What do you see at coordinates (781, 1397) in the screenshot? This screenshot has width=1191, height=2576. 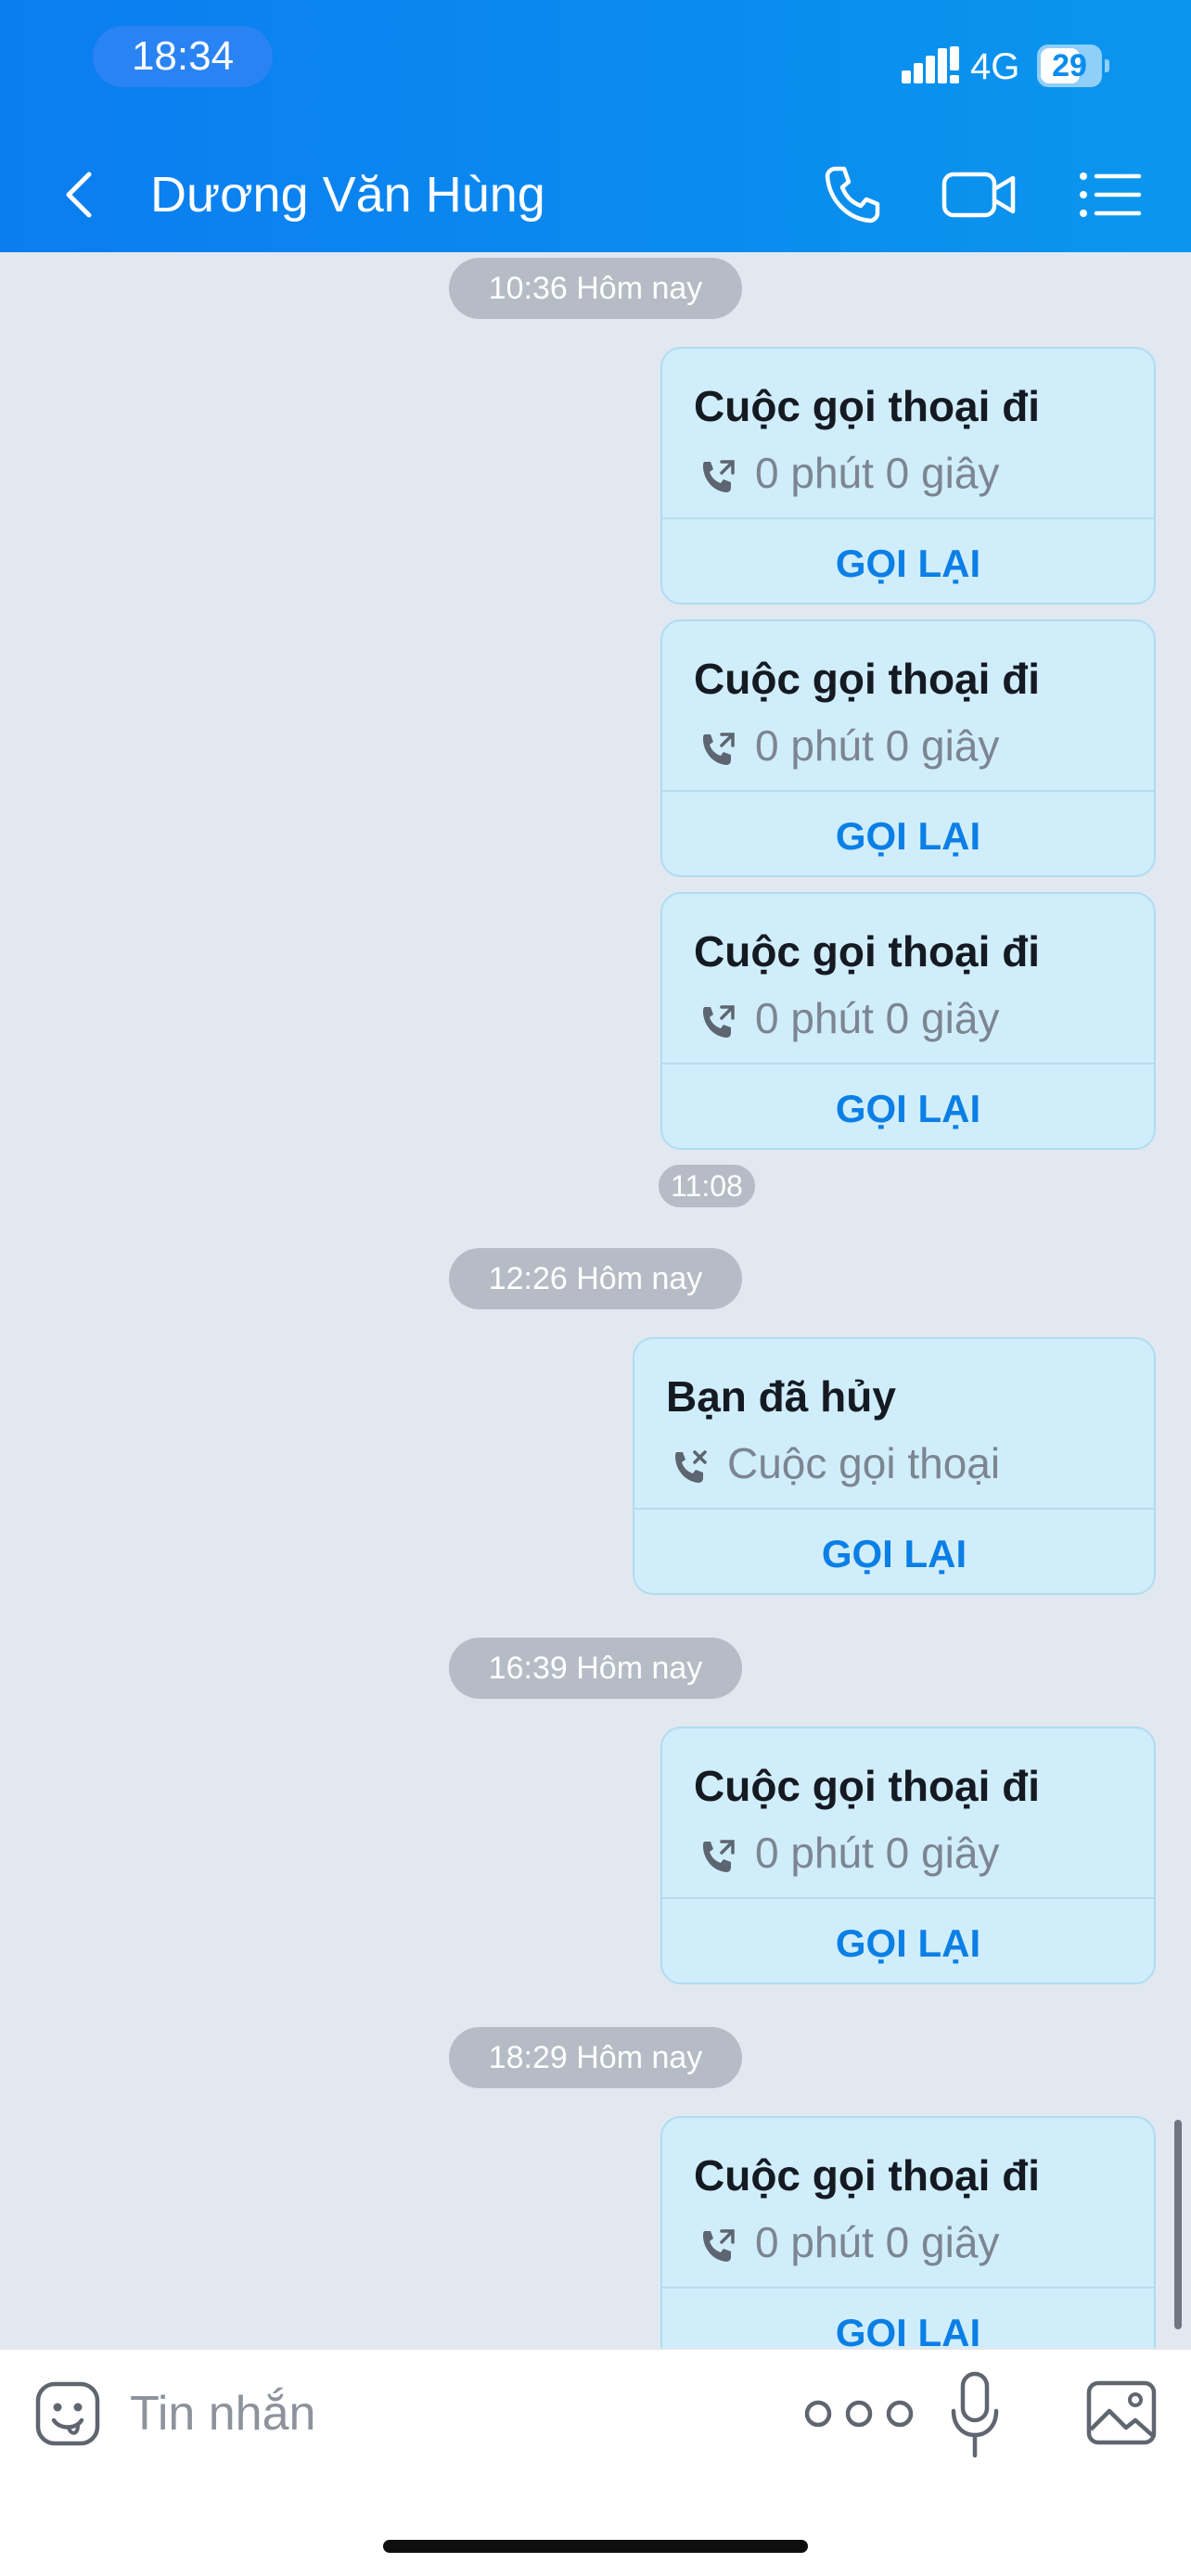 I see `call-title: Bạn đã hủy` at bounding box center [781, 1397].